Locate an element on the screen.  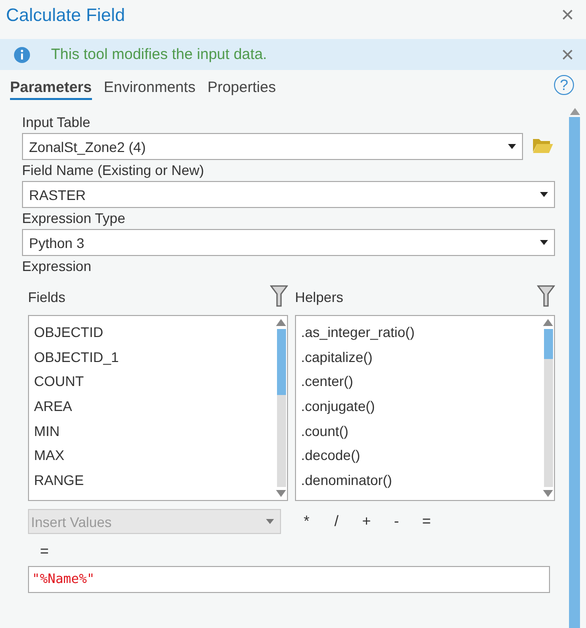
list-item: AREA is located at coordinates (152, 406).